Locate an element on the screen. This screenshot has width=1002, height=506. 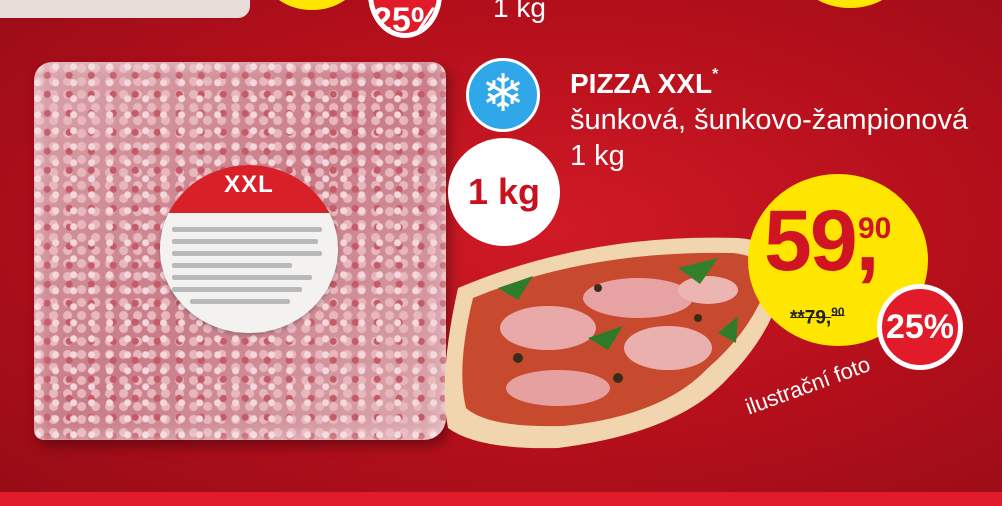
discount-badge: 25% is located at coordinates (920, 327).